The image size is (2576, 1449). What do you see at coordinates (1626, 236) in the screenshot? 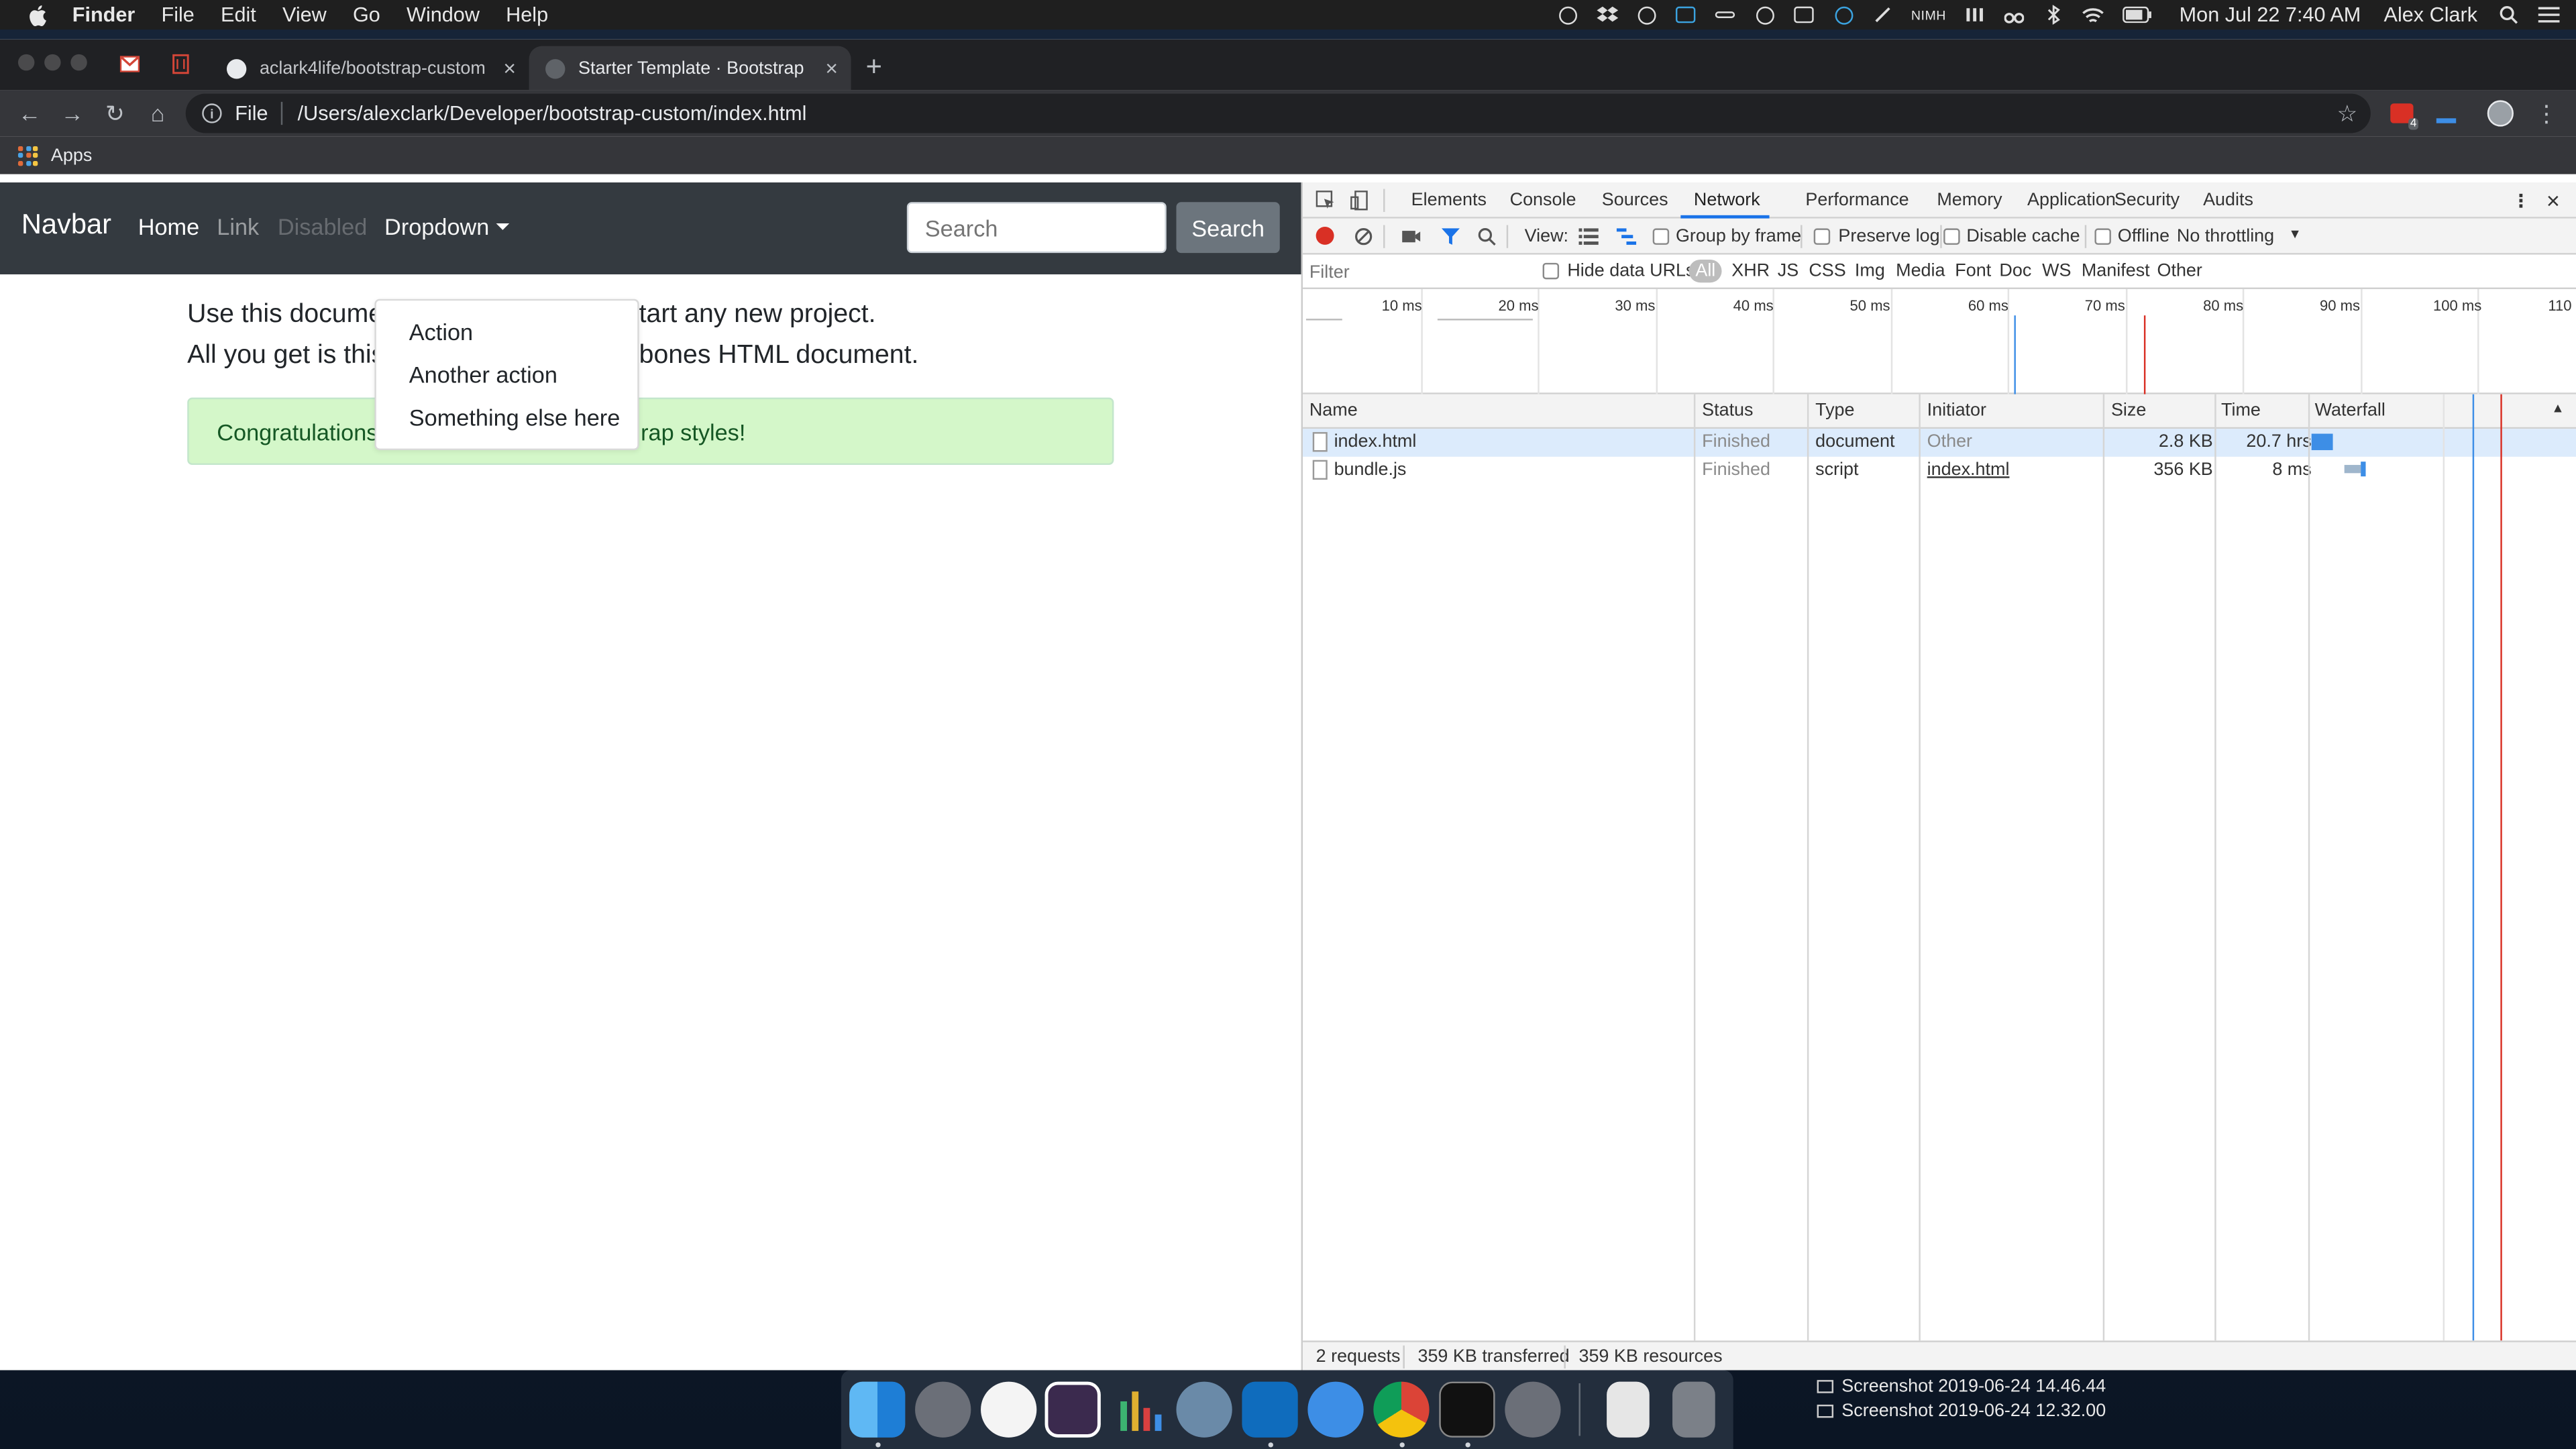
I see `waterfall-view-icon` at bounding box center [1626, 236].